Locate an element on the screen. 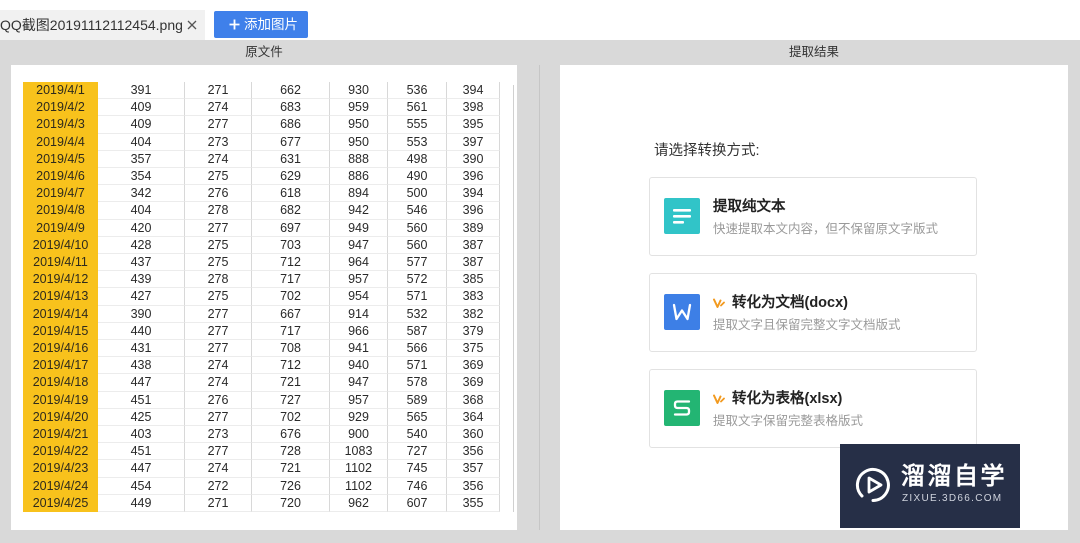 This screenshot has height=543, width=1080. table-row: 2019/4/4 404 273 677 950 553 397 is located at coordinates (261, 142).